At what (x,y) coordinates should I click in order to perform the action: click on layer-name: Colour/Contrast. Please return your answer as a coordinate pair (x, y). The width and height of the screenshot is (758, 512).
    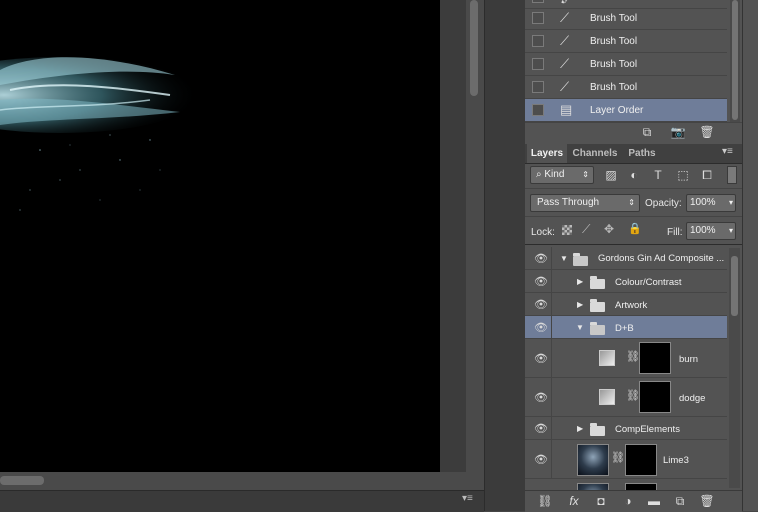
    Looking at the image, I should click on (648, 282).